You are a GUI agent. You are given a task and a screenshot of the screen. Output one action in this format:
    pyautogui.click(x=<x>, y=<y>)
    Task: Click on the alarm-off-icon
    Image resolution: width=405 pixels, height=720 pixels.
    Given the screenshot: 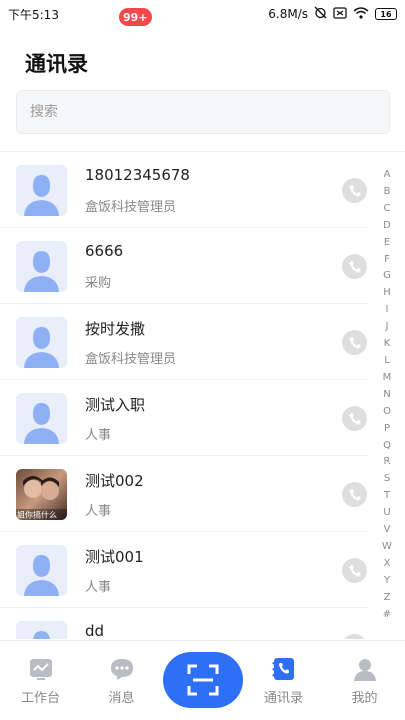 What is the action you would take?
    pyautogui.click(x=320, y=14)
    